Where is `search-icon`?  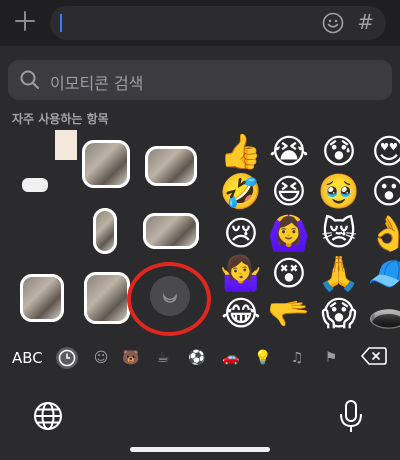
search-icon is located at coordinates (29, 79).